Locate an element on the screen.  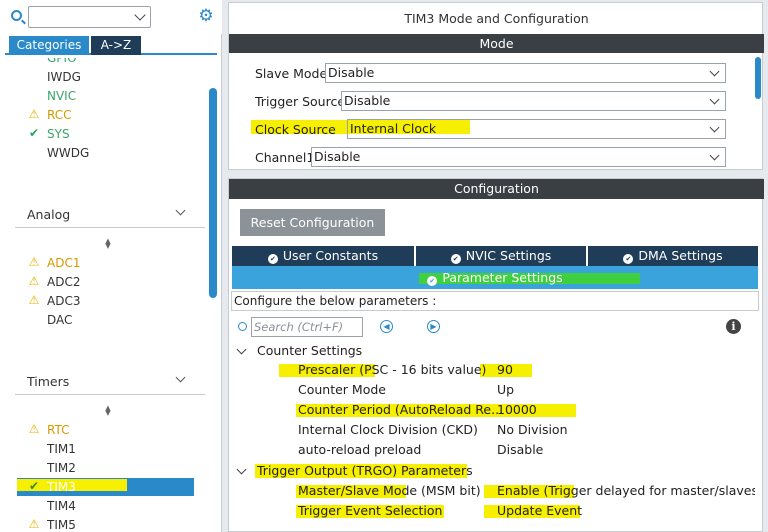
sidebar-item-label: NVIC is located at coordinates (62, 96).